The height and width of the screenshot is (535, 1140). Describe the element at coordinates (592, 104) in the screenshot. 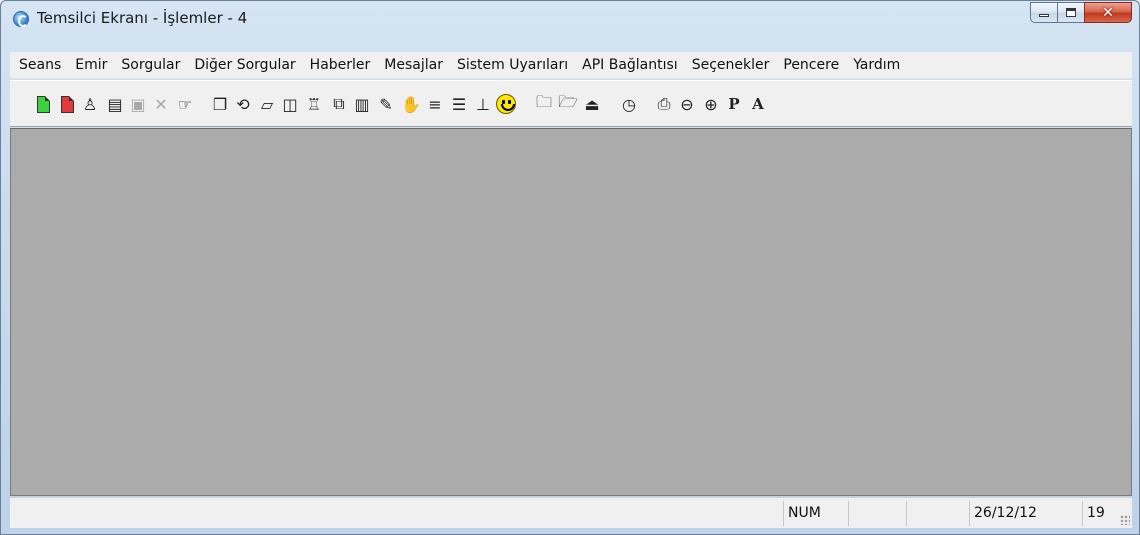

I see `export-icon: ⏏` at that location.